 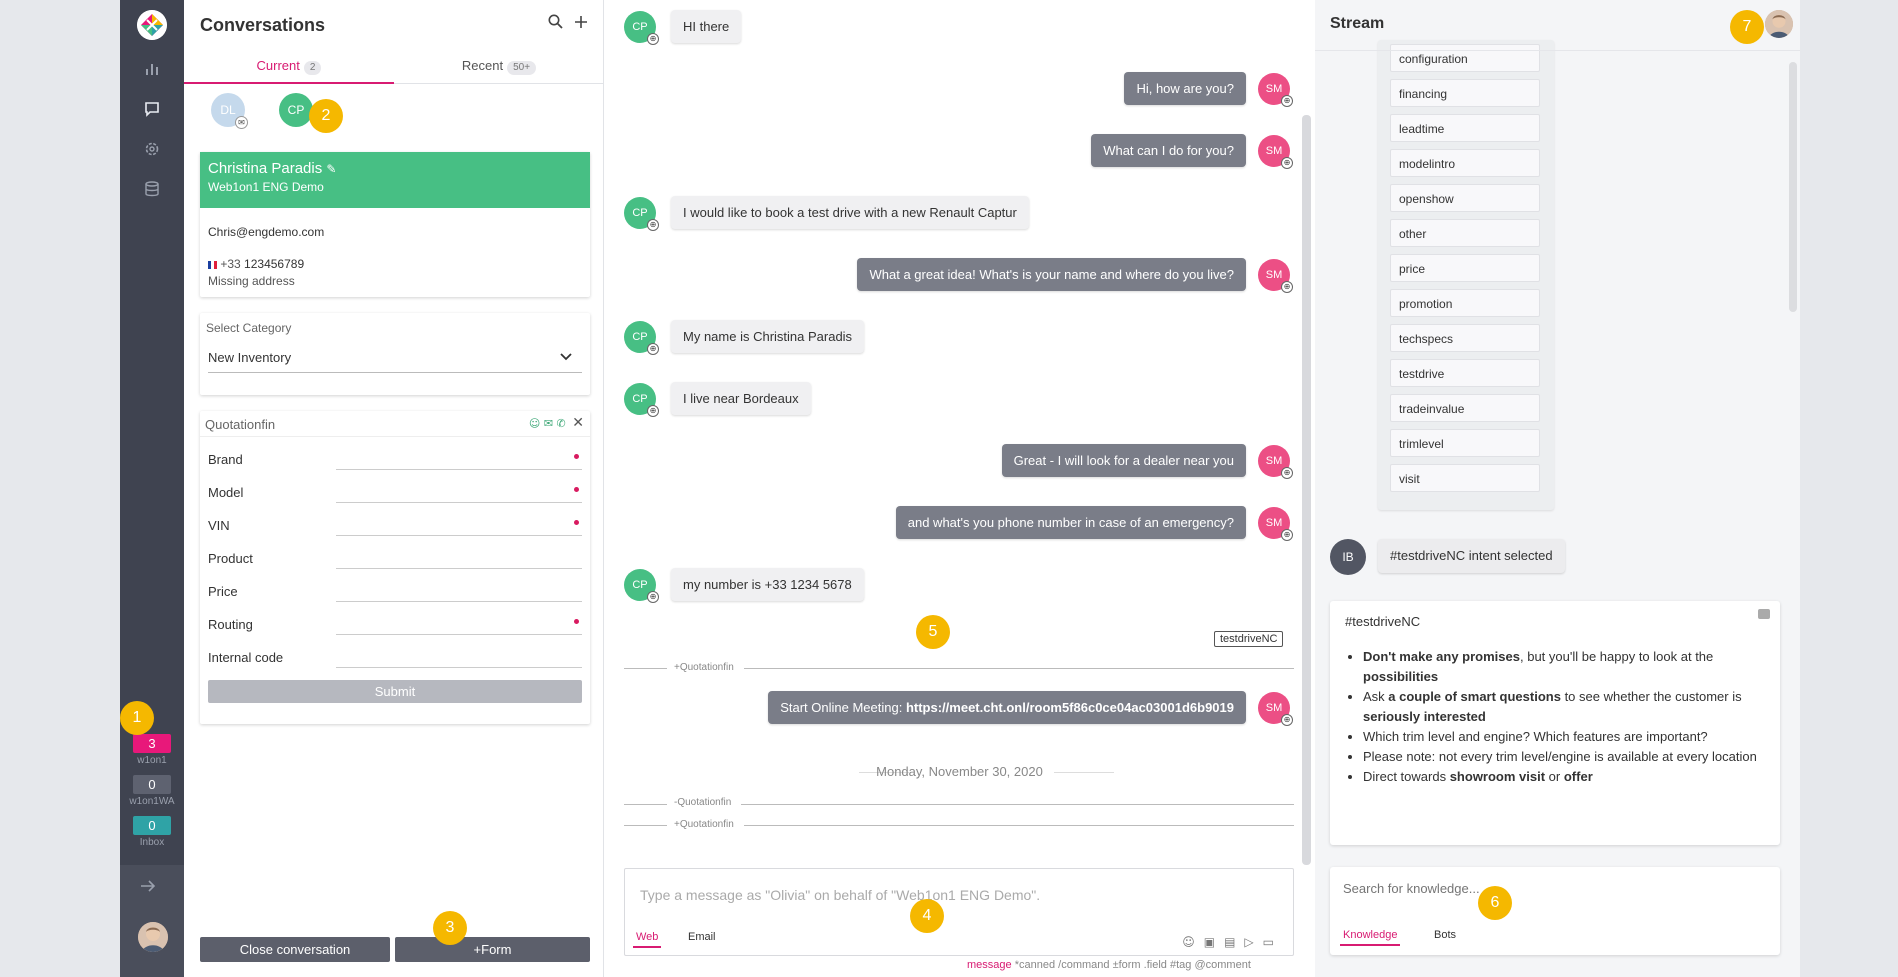 What do you see at coordinates (152, 149) in the screenshot?
I see `gear-icon` at bounding box center [152, 149].